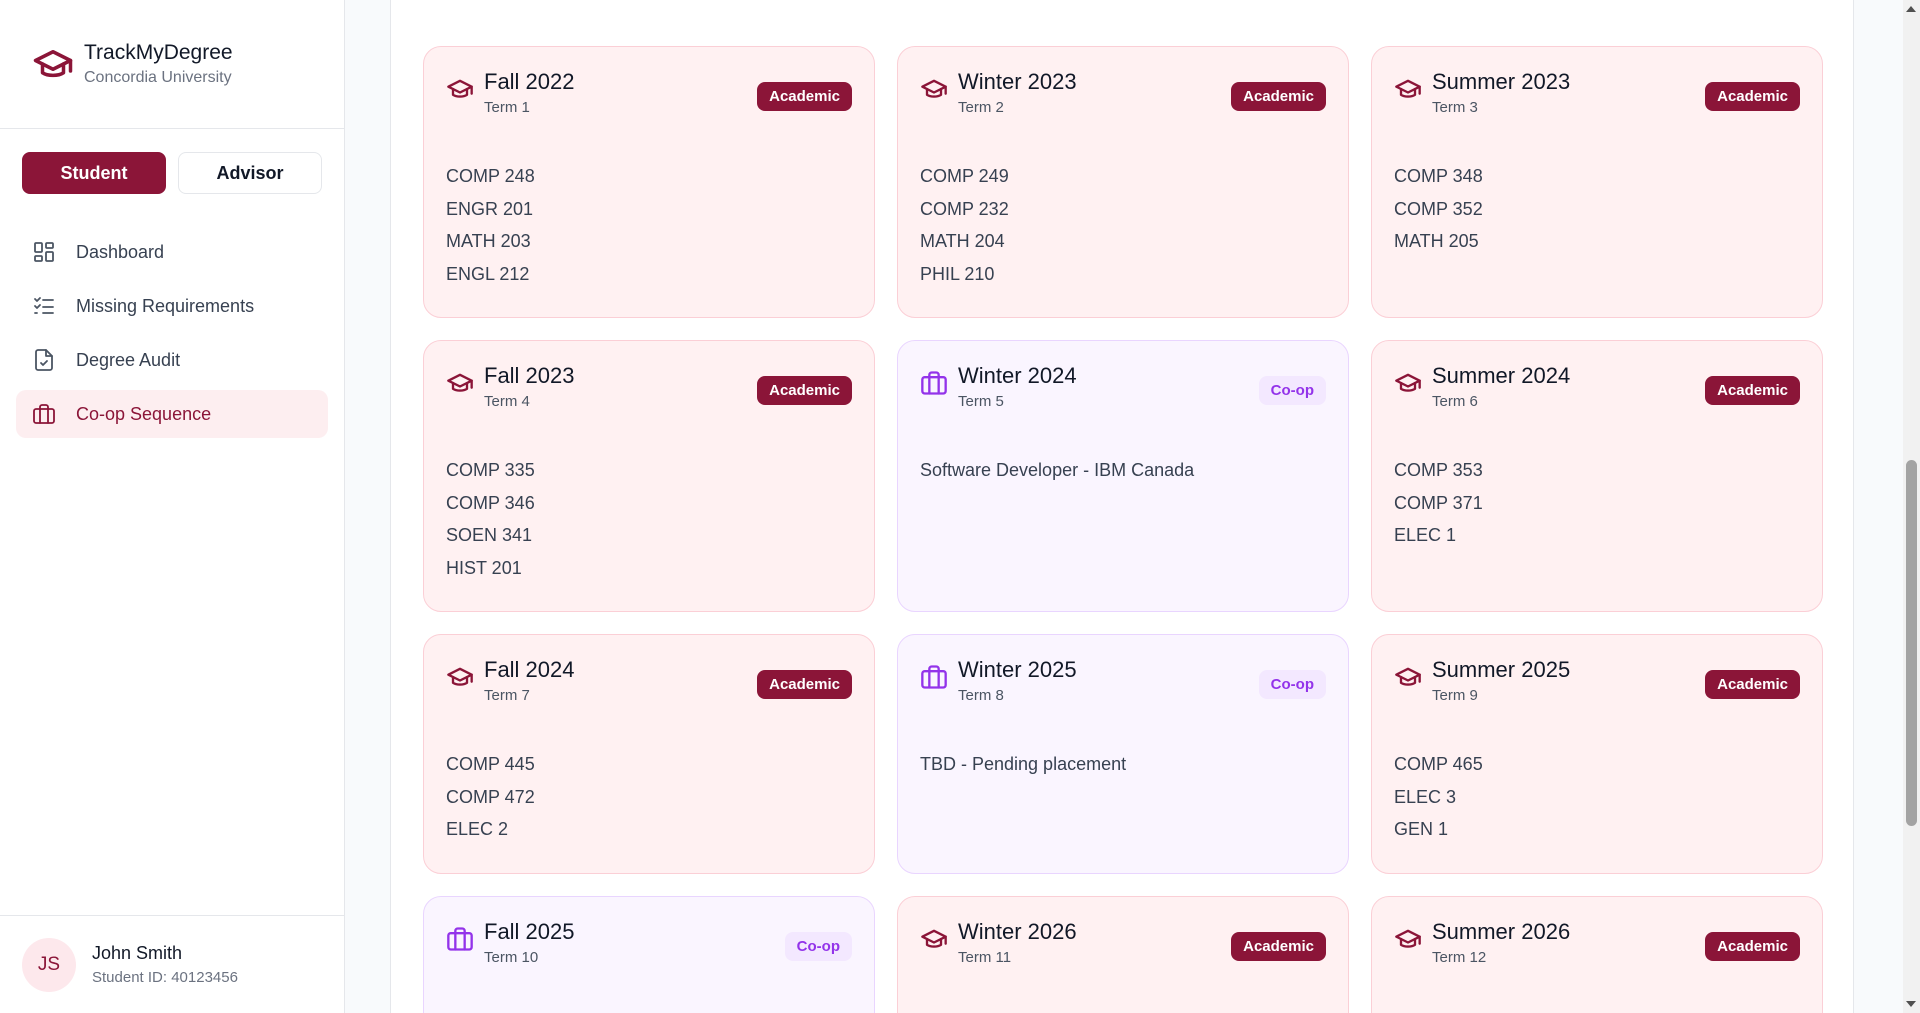 The height and width of the screenshot is (1013, 1920). I want to click on term-name: Summer 2023, so click(1501, 81).